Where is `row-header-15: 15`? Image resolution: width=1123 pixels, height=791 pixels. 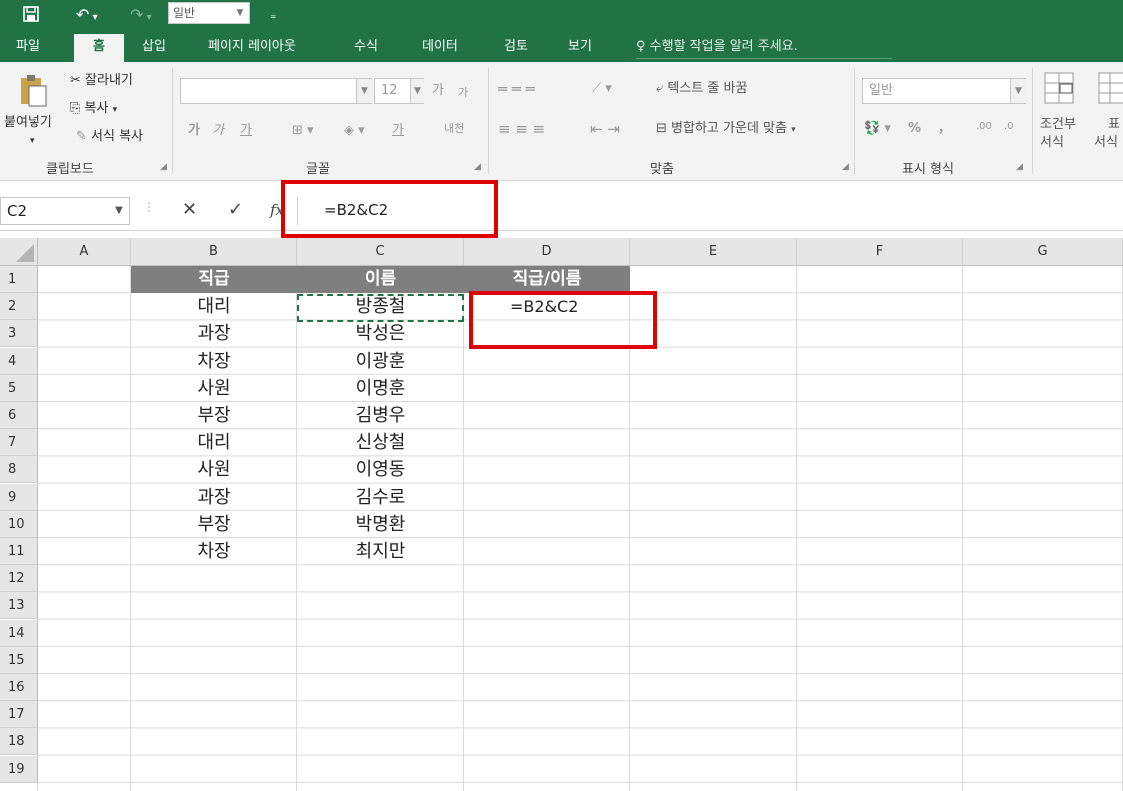
row-header-15: 15 is located at coordinates (19, 660).